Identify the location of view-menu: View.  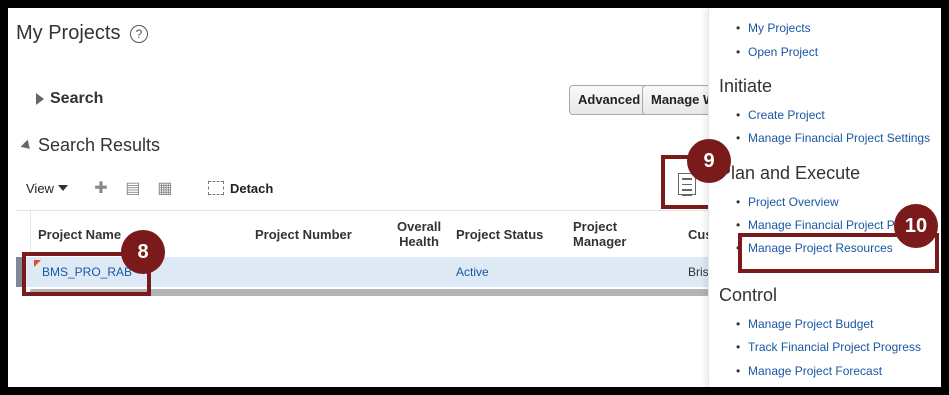
(40, 188).